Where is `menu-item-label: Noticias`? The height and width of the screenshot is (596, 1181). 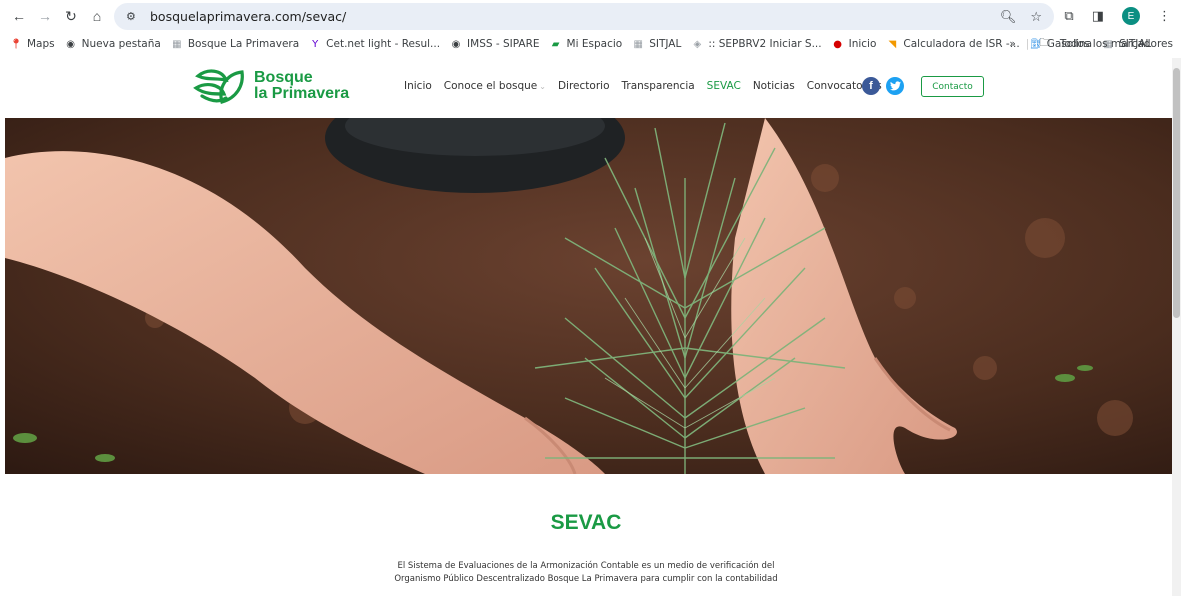
menu-item-label: Noticias is located at coordinates (773, 86).